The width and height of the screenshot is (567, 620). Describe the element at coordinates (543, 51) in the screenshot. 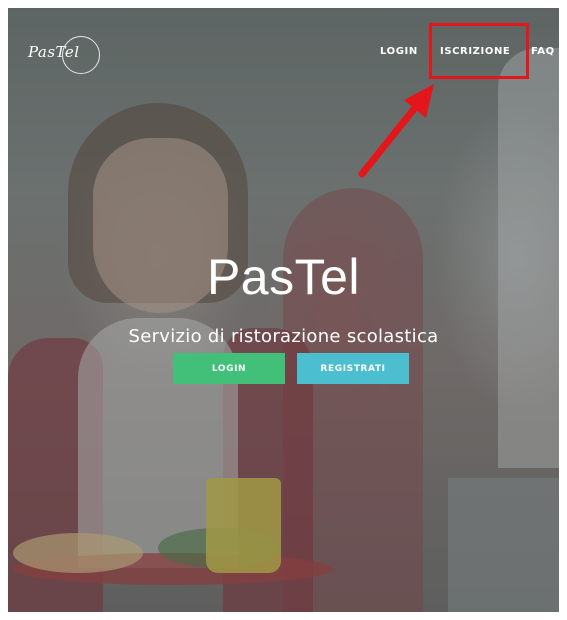

I see `nav-faq-link: FAQ` at that location.